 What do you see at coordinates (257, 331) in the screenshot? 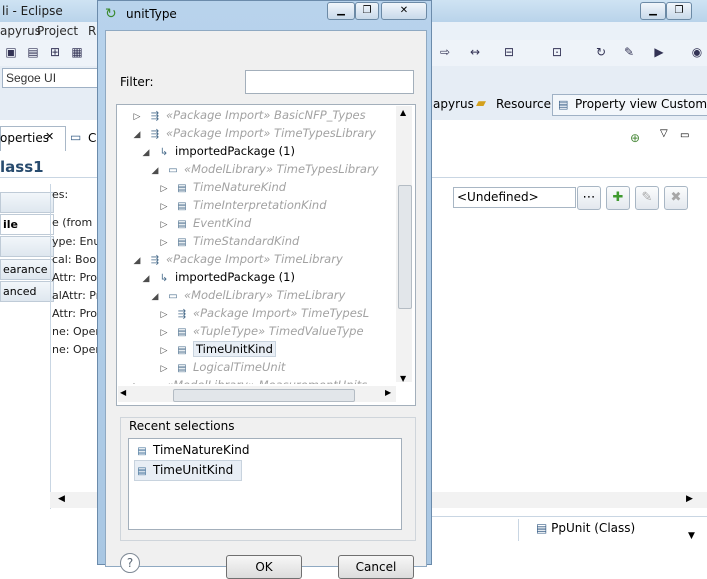
I see `tree-row: ▷ ▤ «TupleType» TimedValueType` at bounding box center [257, 331].